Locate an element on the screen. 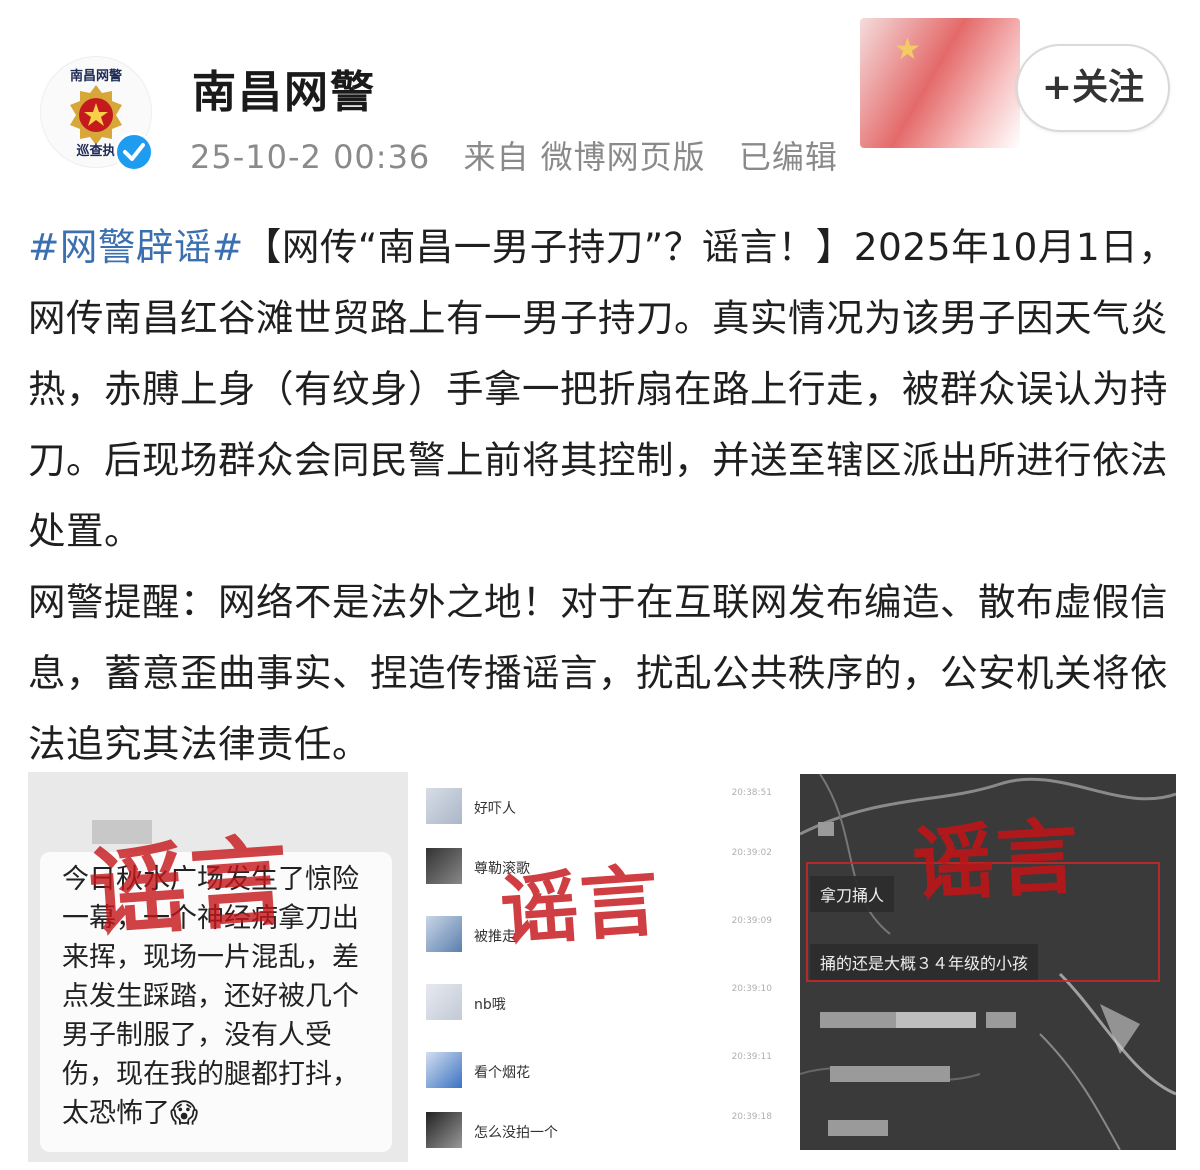 This screenshot has width=1200, height=1170. post-meta: 25-10-2 00:36 来自 微博网页版 已编辑 is located at coordinates (525, 155).